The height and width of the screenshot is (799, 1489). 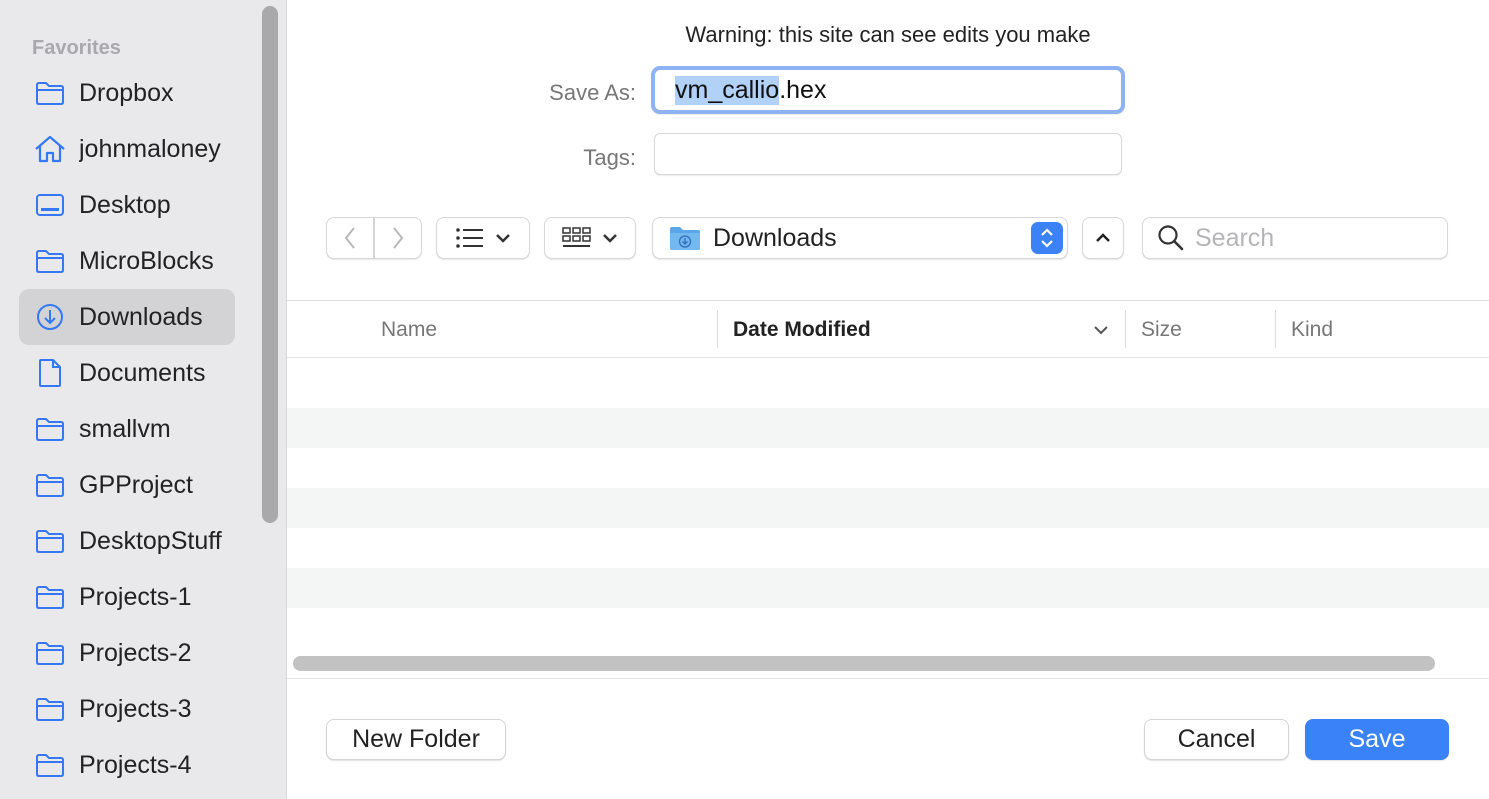 I want to click on sidebar-item-johnmaloney: johnmaloney, so click(x=127, y=149).